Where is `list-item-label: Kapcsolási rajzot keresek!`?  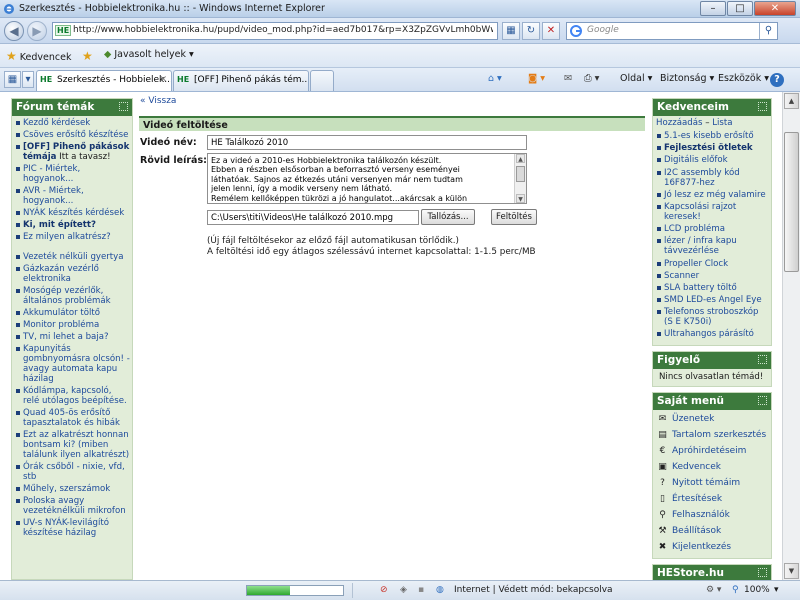
list-item-label: Kapcsolási rajzot keresek! is located at coordinates (700, 212).